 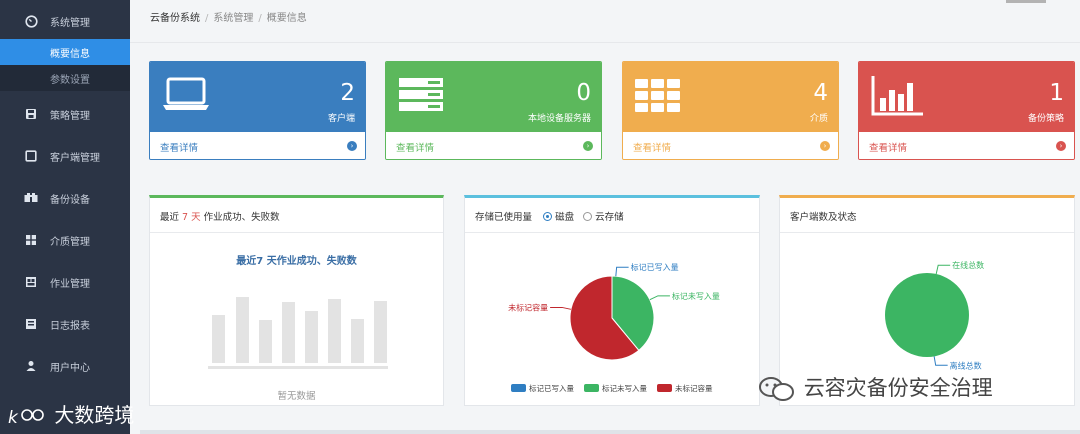 I want to click on stat-card-clients: 2 客户端 查看详情 ›, so click(x=257, y=110).